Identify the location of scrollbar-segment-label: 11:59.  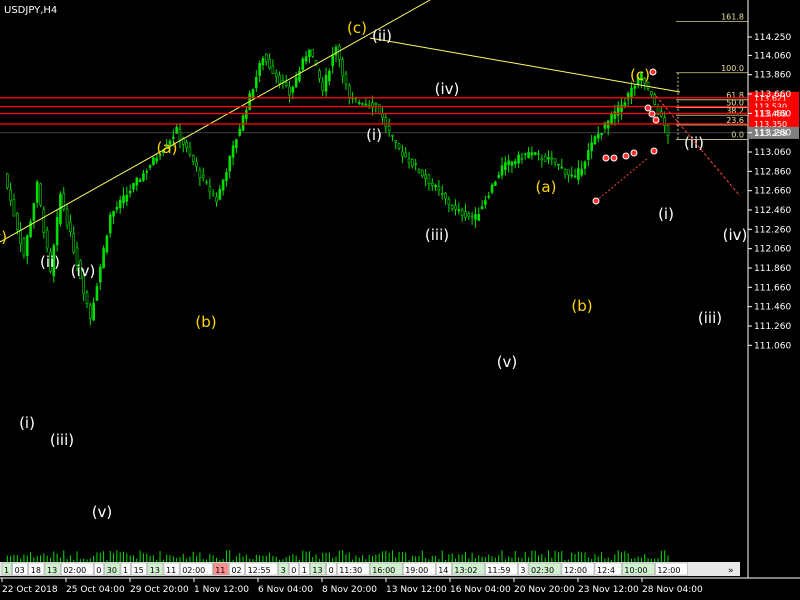
(498, 570).